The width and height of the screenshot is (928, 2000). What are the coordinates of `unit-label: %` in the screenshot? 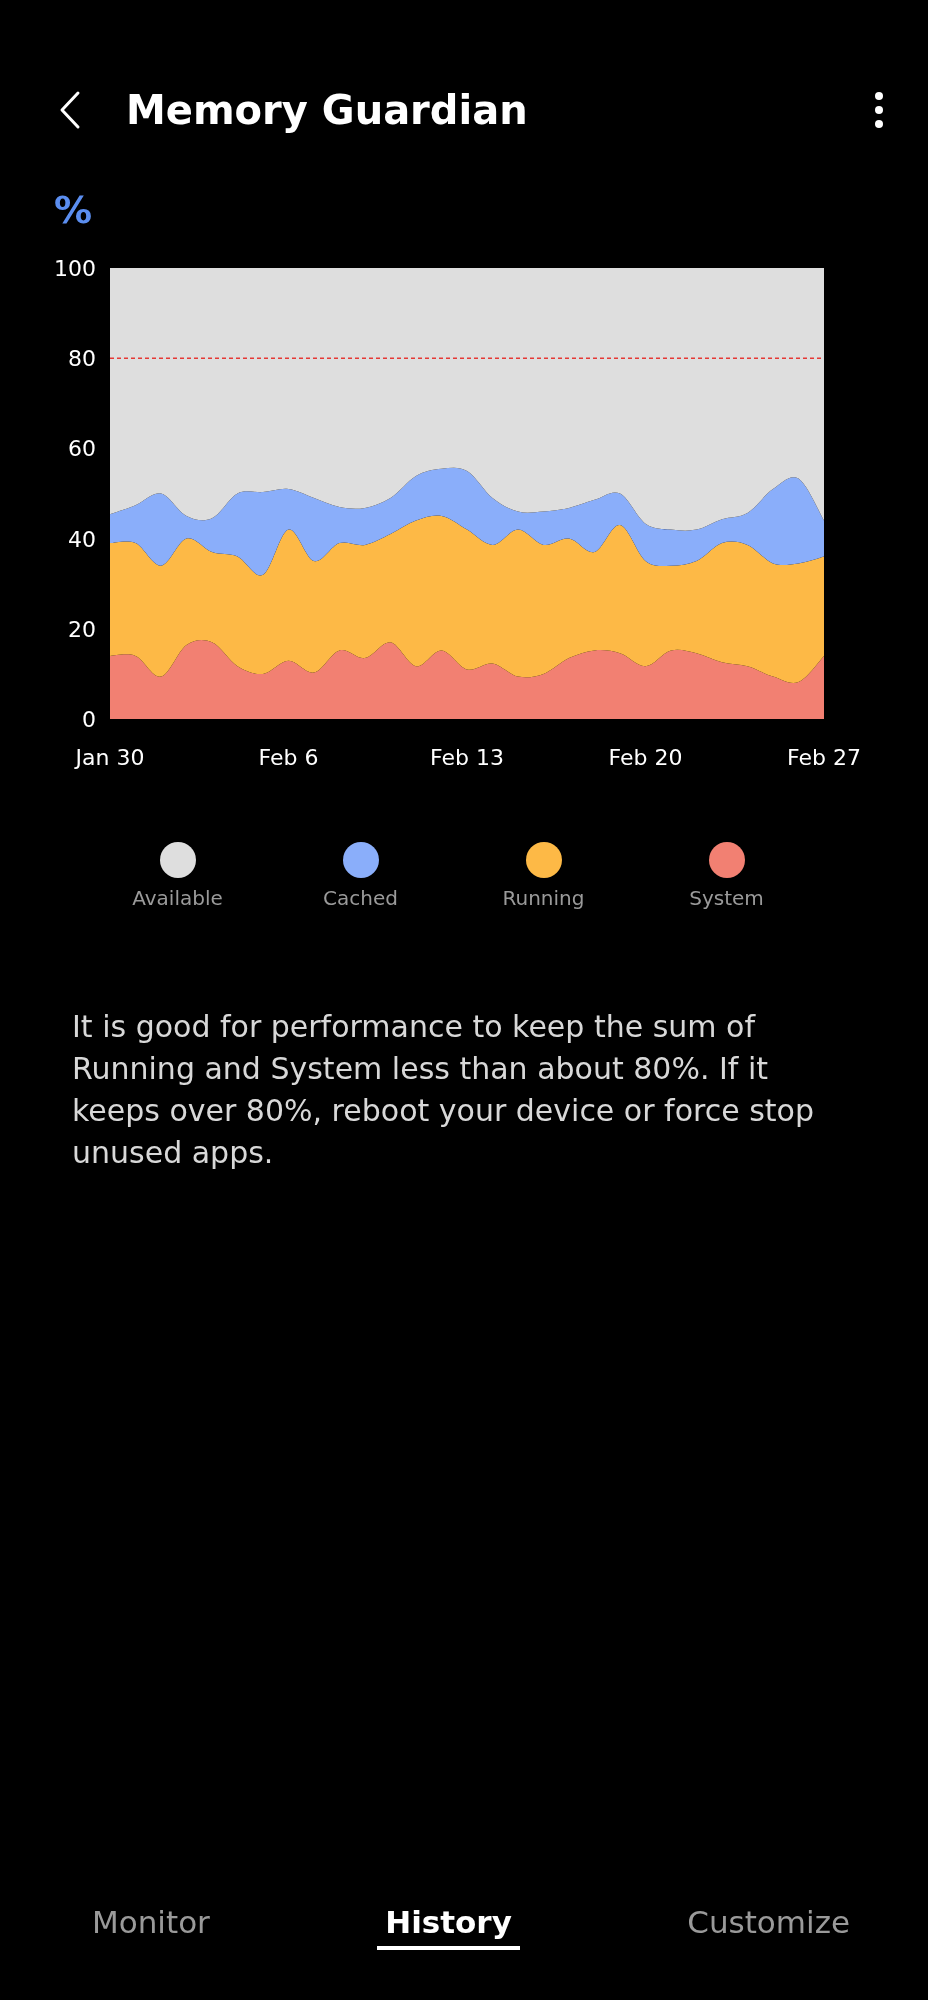 It's located at (73, 210).